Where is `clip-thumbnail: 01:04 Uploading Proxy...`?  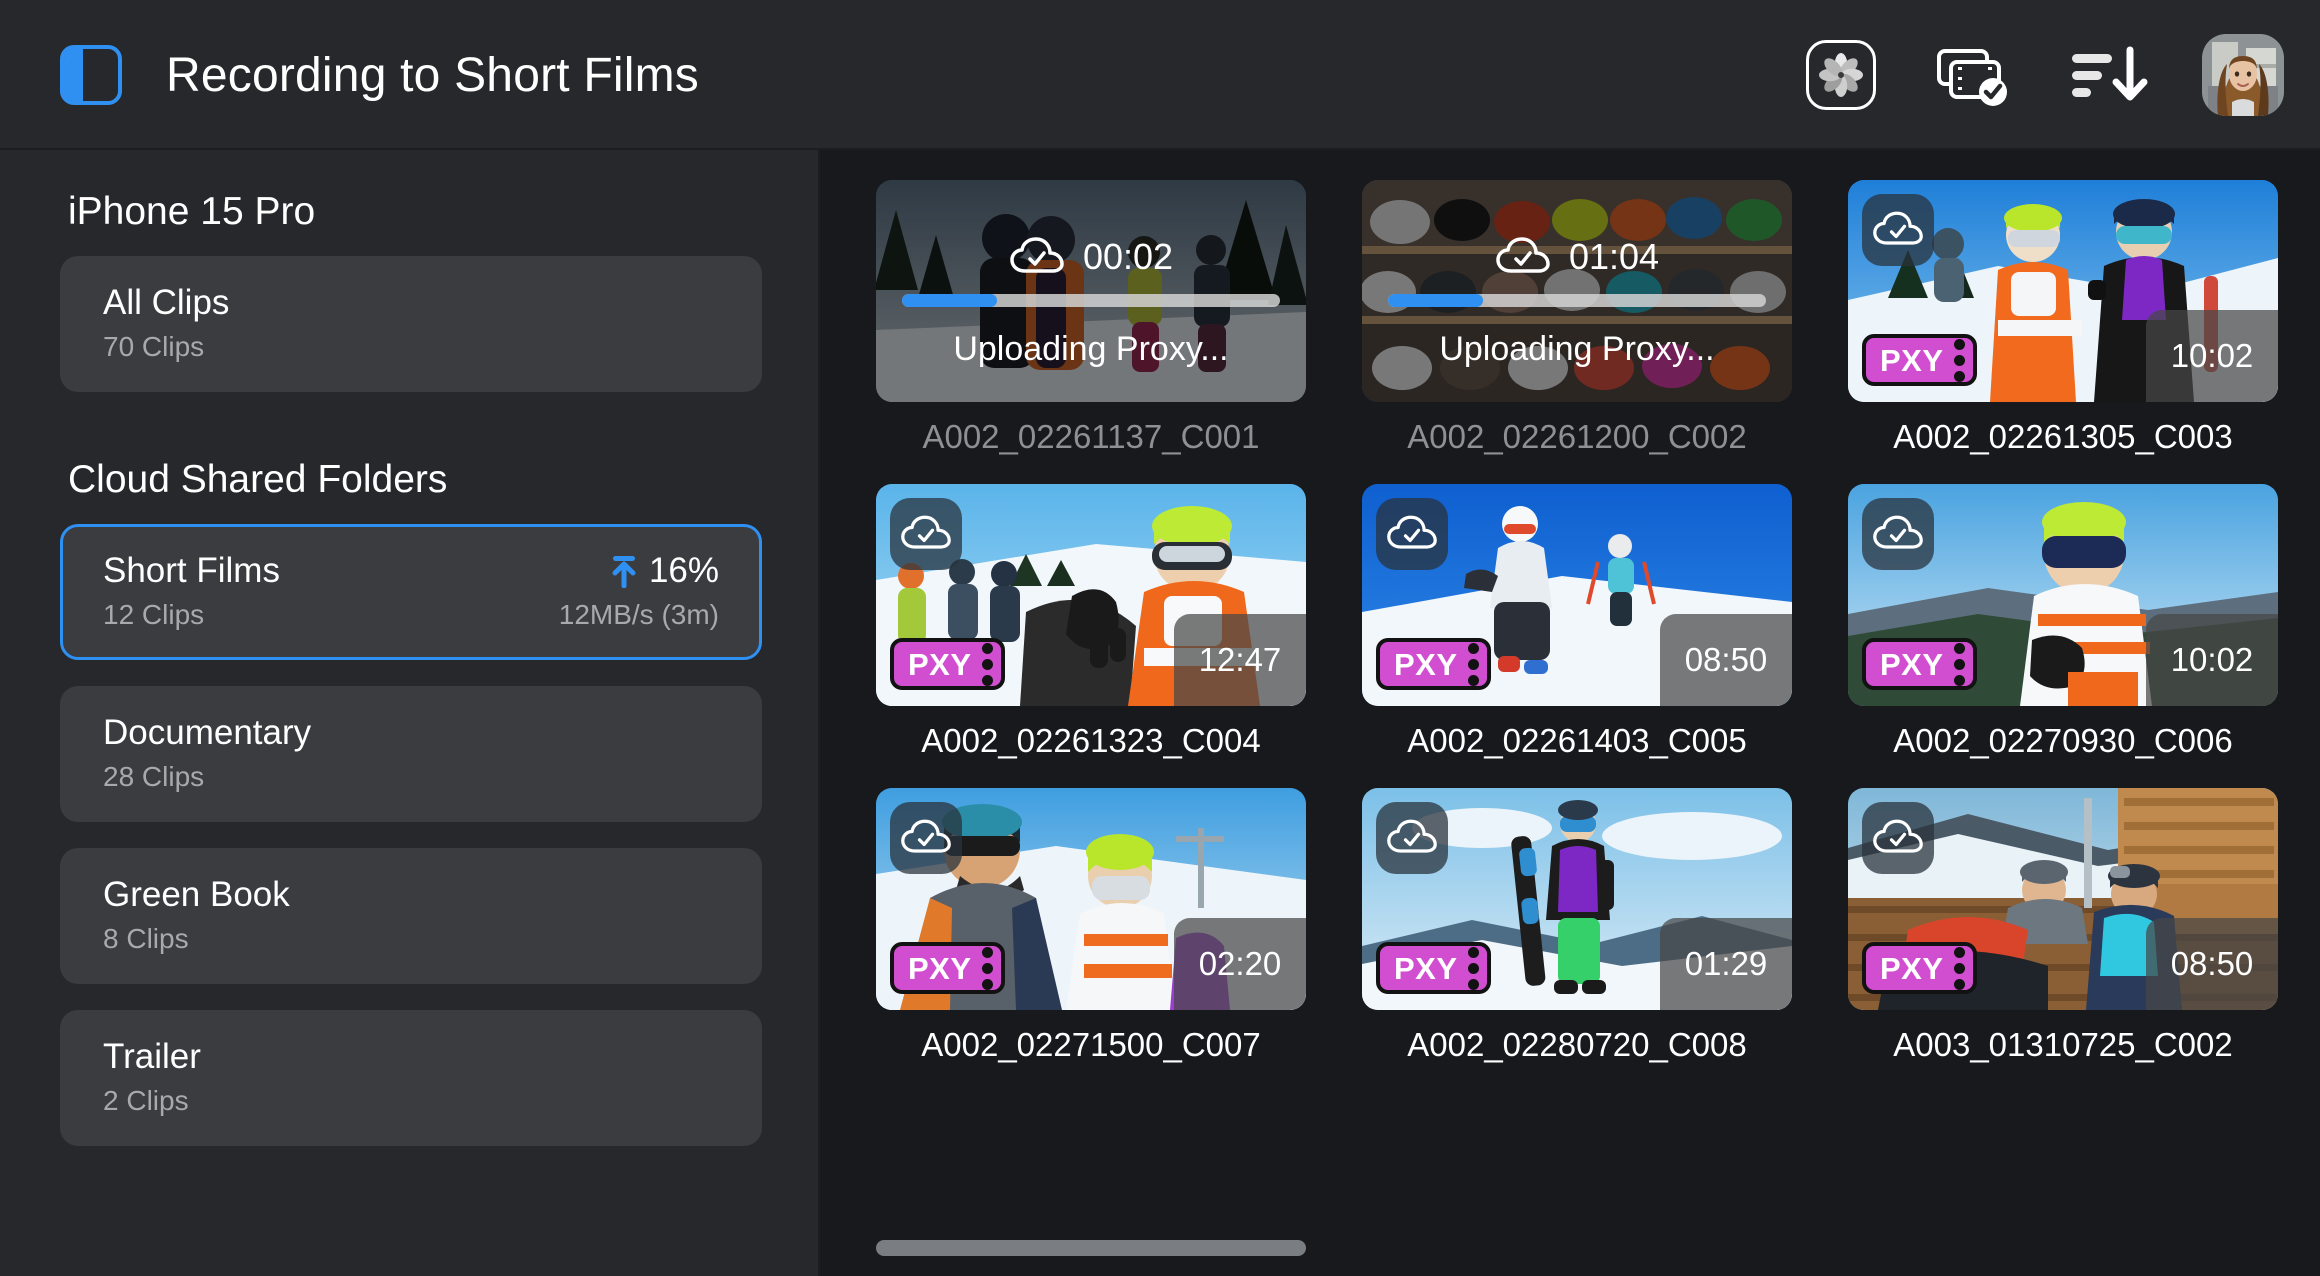 clip-thumbnail: 01:04 Uploading Proxy... is located at coordinates (1577, 291).